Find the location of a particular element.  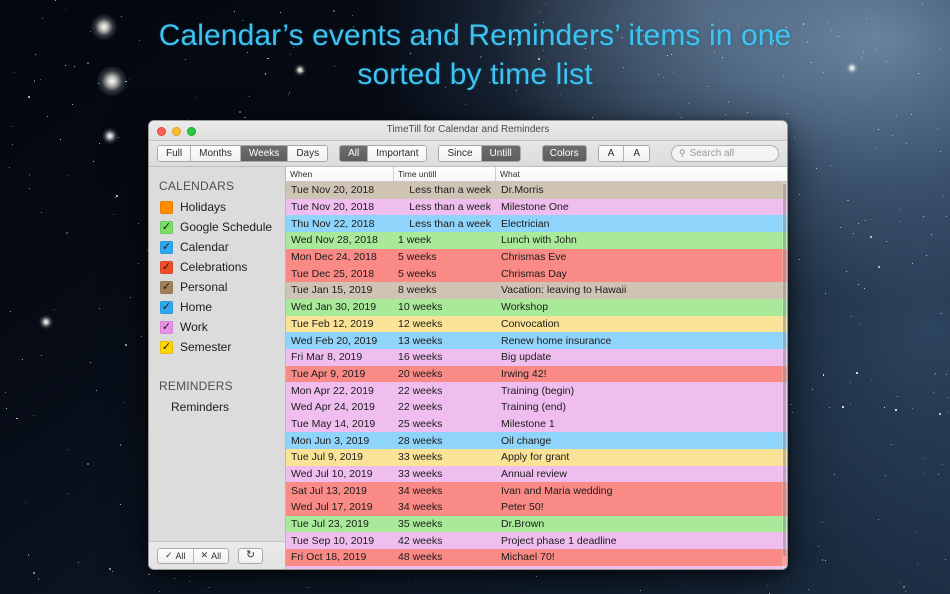

table-row: Fri Mar 8, 2019 16 weeks Big update is located at coordinates (536, 357).